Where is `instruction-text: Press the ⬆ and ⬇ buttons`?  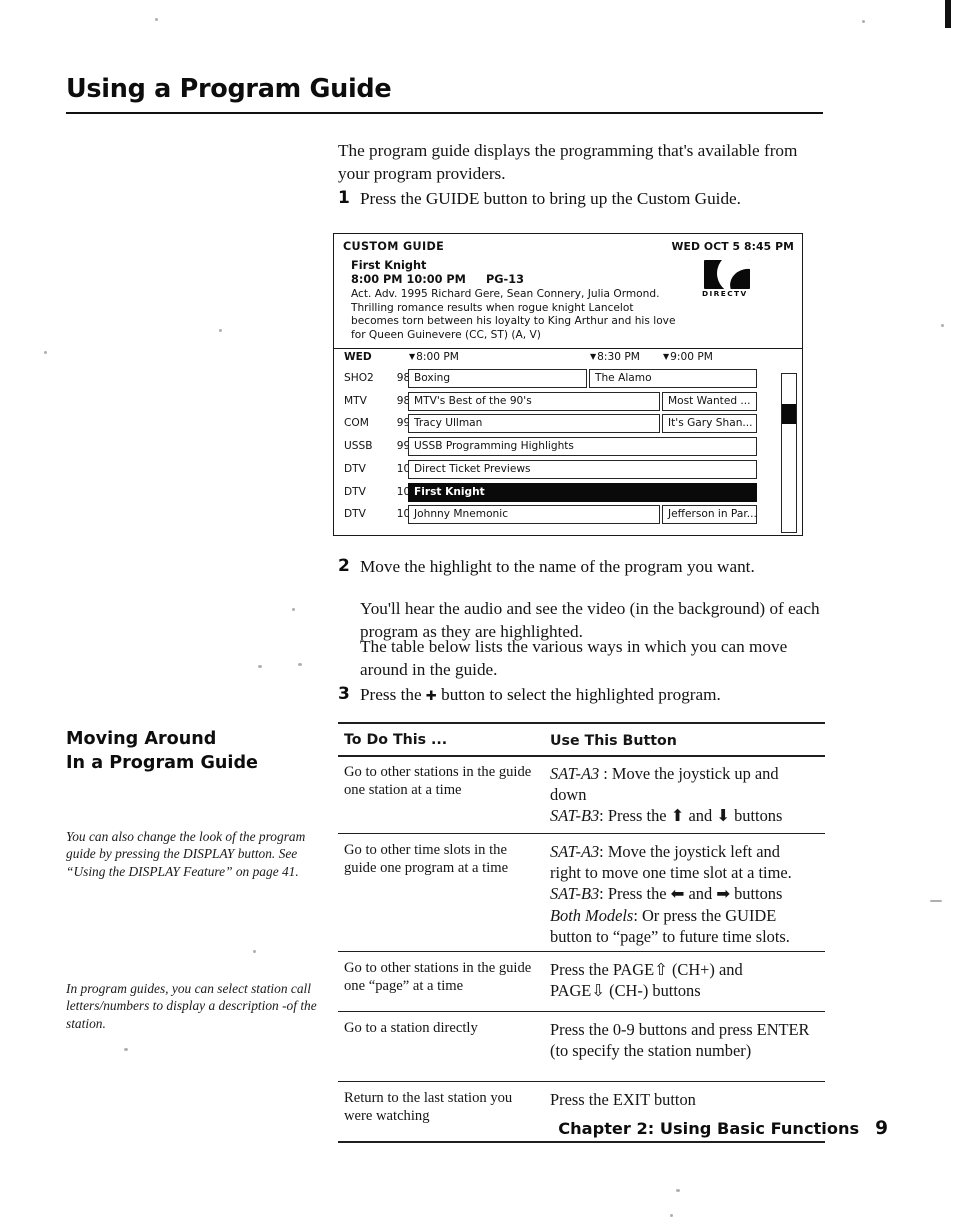
instruction-text: Press the ⬆ and ⬇ buttons is located at coordinates (695, 816).